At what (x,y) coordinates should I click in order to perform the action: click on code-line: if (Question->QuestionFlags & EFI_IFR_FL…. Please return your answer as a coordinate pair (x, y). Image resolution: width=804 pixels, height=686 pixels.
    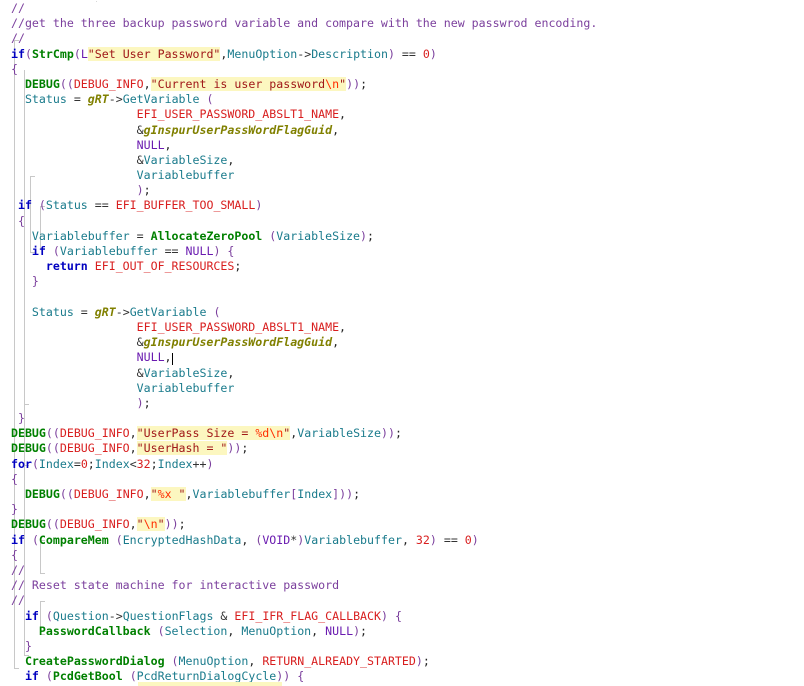
    Looking at the image, I should click on (298, 616).